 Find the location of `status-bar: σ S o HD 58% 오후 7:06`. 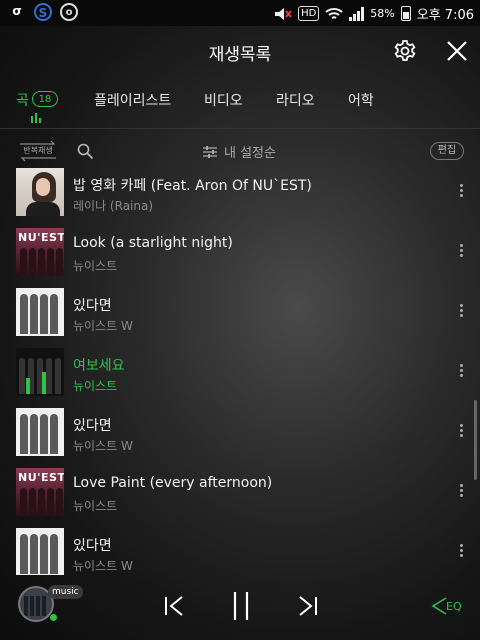

status-bar: σ S o HD 58% 오후 7:06 is located at coordinates (240, 13).